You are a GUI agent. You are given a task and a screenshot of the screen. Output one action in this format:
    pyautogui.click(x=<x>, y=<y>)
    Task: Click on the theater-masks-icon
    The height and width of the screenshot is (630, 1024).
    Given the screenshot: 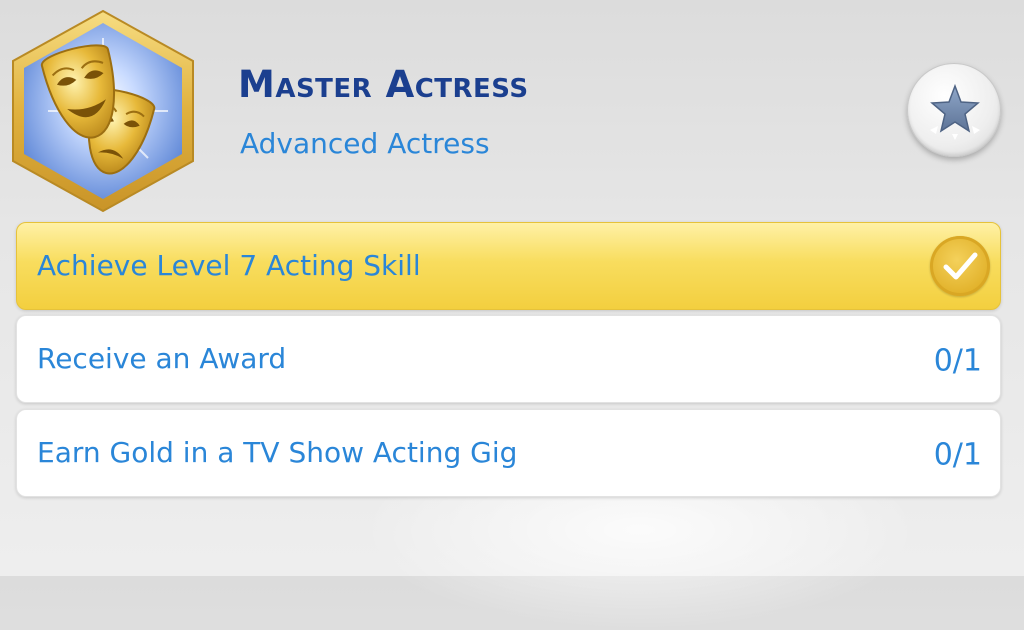 What is the action you would take?
    pyautogui.click(x=103, y=111)
    